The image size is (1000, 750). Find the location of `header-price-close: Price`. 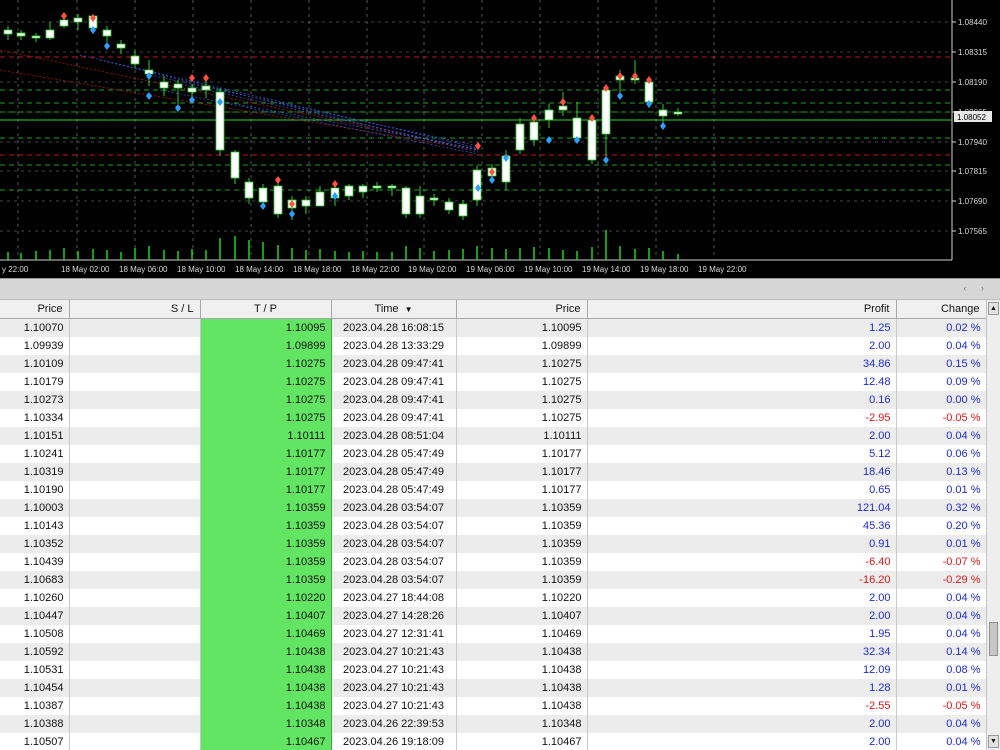

header-price-close: Price is located at coordinates (522, 309).